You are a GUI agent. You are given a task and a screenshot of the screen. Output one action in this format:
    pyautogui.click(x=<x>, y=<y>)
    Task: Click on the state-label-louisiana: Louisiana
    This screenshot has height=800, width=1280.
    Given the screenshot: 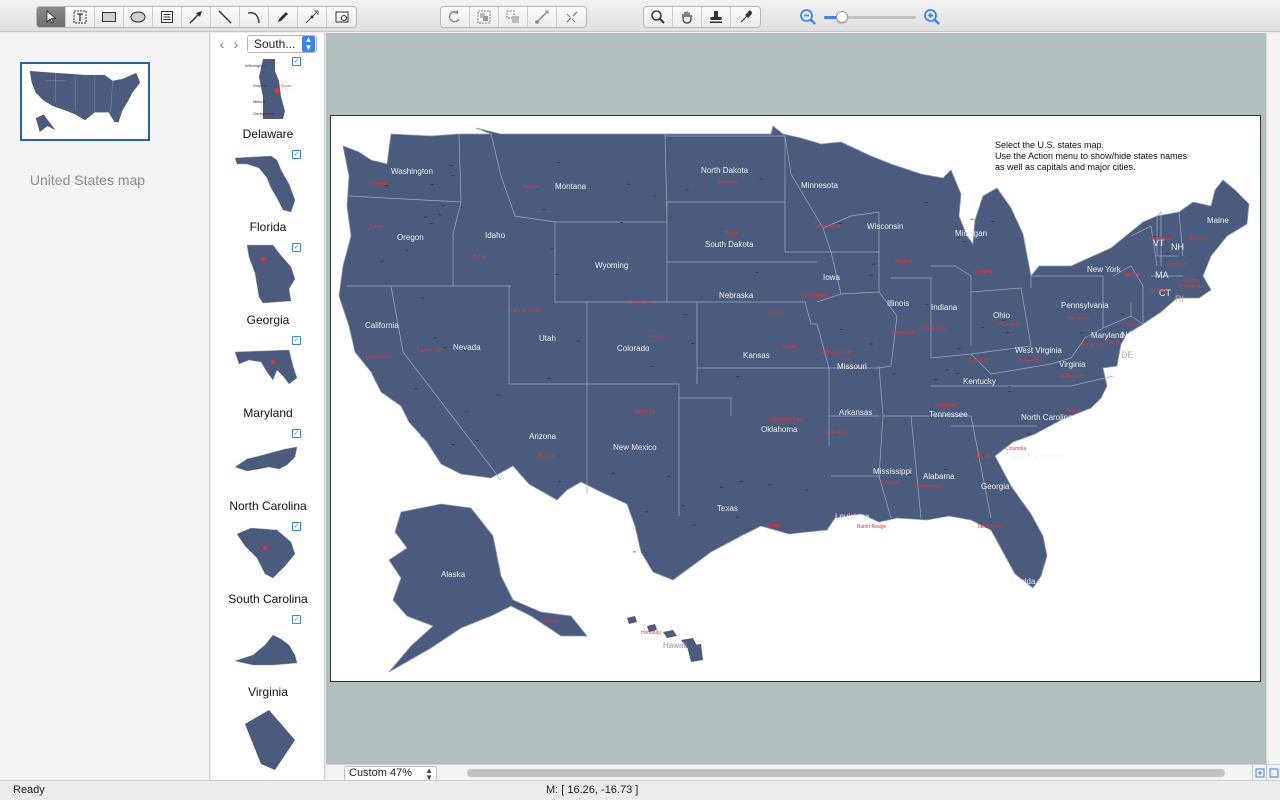 What is the action you would take?
    pyautogui.click(x=852, y=516)
    